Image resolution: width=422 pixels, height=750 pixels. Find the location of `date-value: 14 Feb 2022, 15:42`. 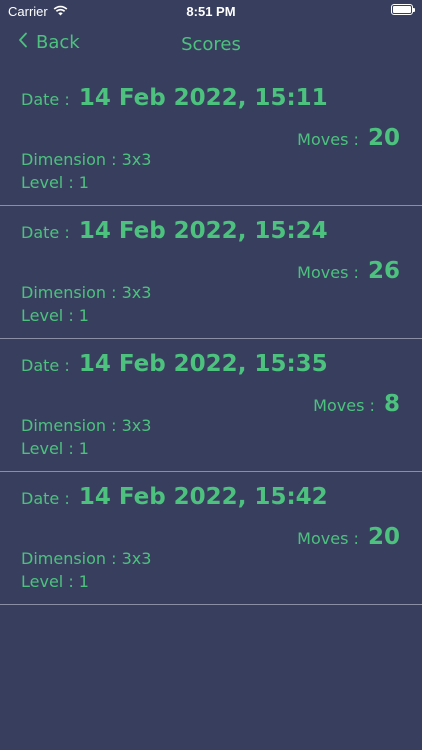

date-value: 14 Feb 2022, 15:42 is located at coordinates (203, 497).